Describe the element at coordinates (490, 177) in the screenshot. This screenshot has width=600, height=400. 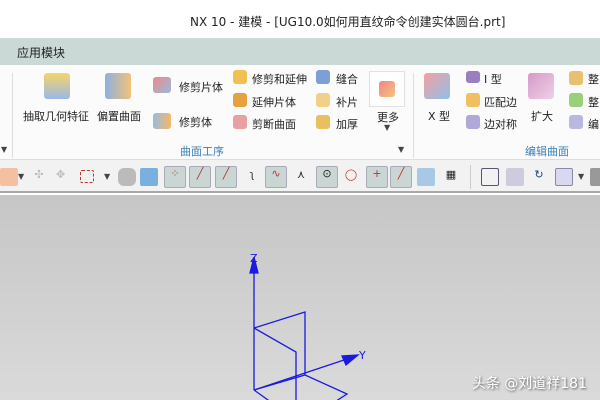
I see `zoom-fit-icon` at that location.